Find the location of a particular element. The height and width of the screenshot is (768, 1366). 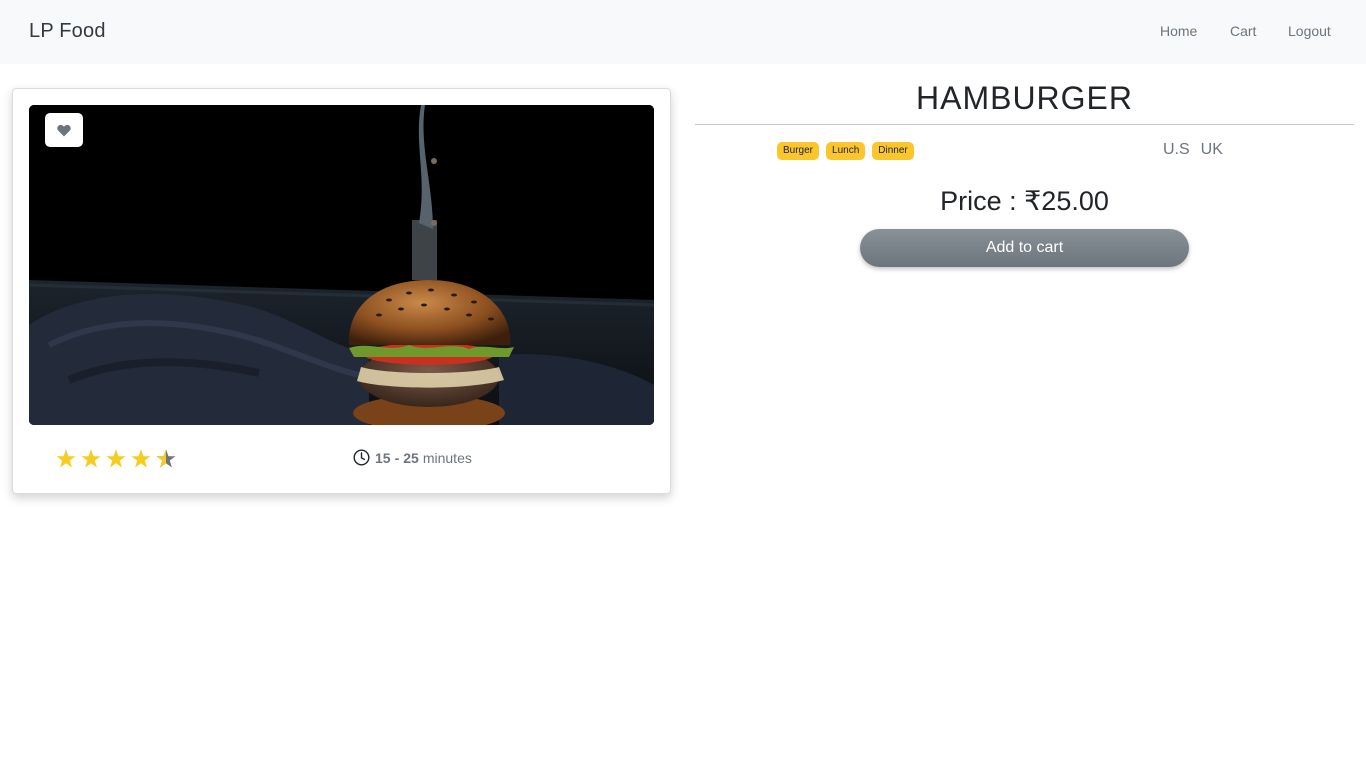

cook-time: 15 - 25 minutes is located at coordinates (412, 457).